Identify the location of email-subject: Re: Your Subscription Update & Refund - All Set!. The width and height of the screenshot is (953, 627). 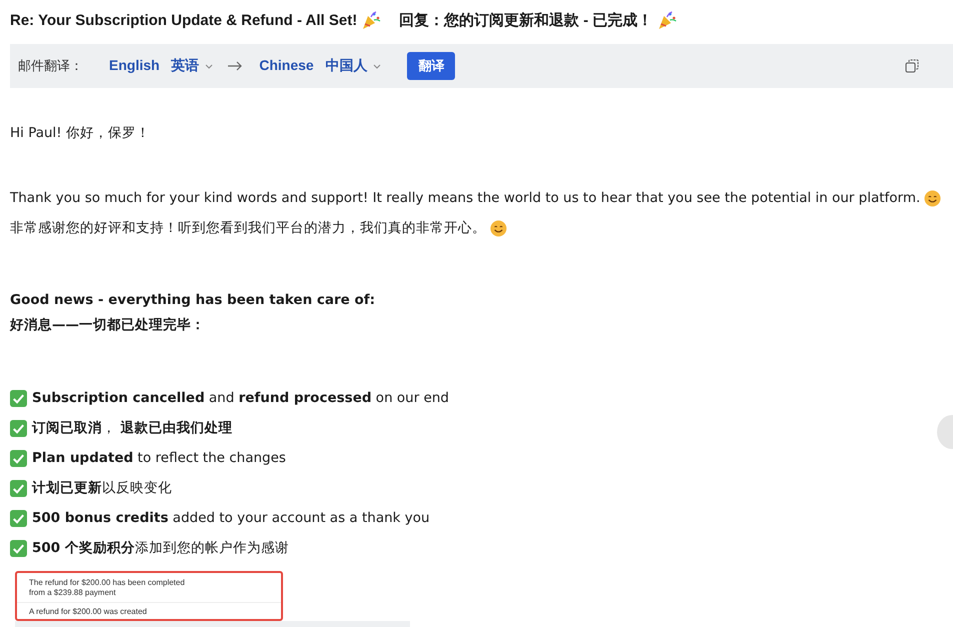
(184, 20).